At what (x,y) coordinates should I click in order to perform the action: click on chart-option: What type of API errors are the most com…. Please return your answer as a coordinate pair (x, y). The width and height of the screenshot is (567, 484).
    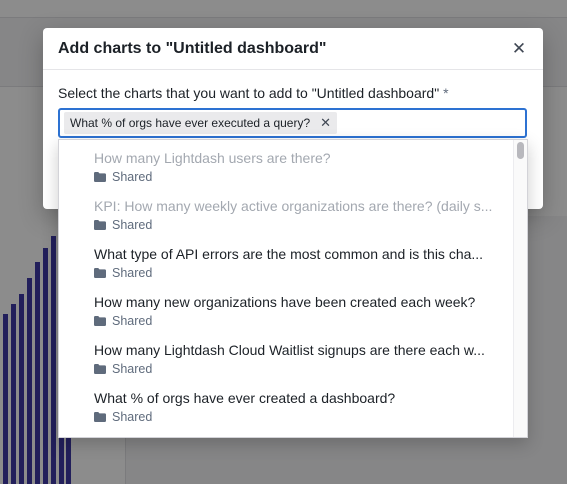
    Looking at the image, I should click on (287, 260).